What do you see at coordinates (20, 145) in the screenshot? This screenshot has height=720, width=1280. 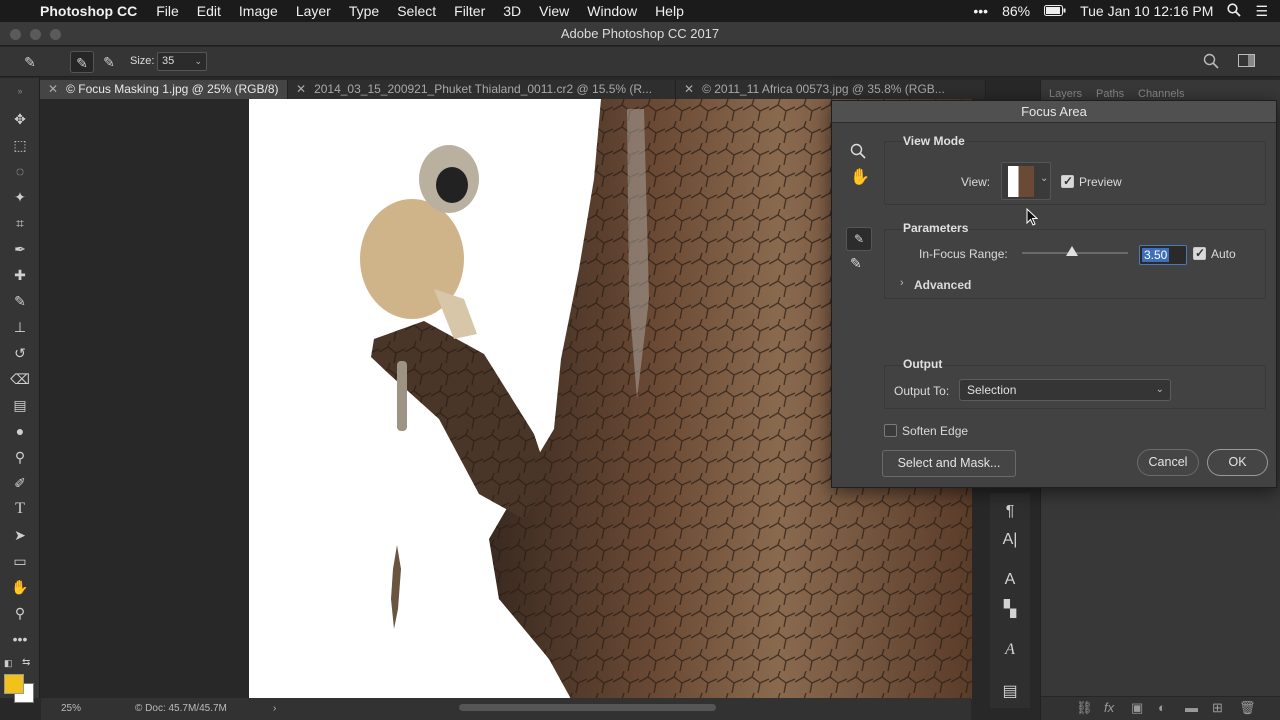 I see `marquee-tool-icon: ⬚` at bounding box center [20, 145].